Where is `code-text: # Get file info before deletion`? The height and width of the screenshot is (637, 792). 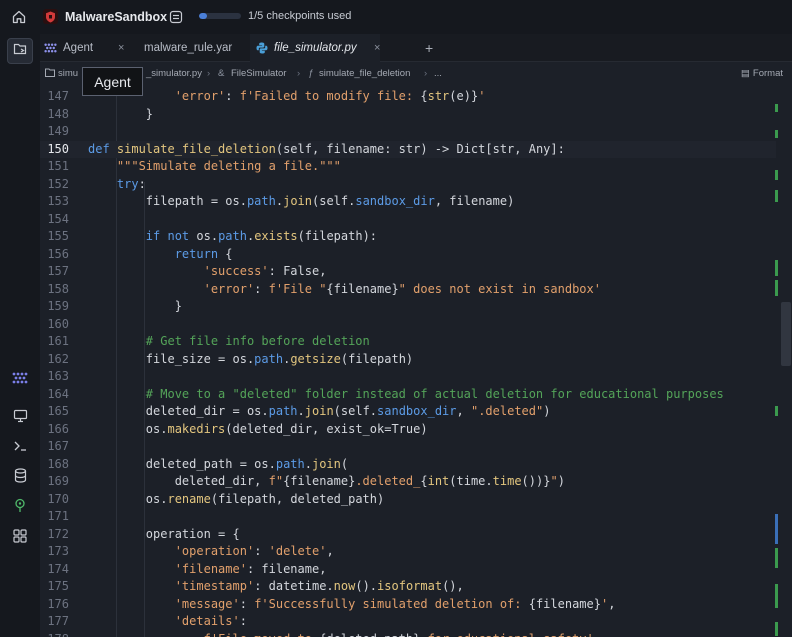
code-text: # Get file info before deletion is located at coordinates (229, 342).